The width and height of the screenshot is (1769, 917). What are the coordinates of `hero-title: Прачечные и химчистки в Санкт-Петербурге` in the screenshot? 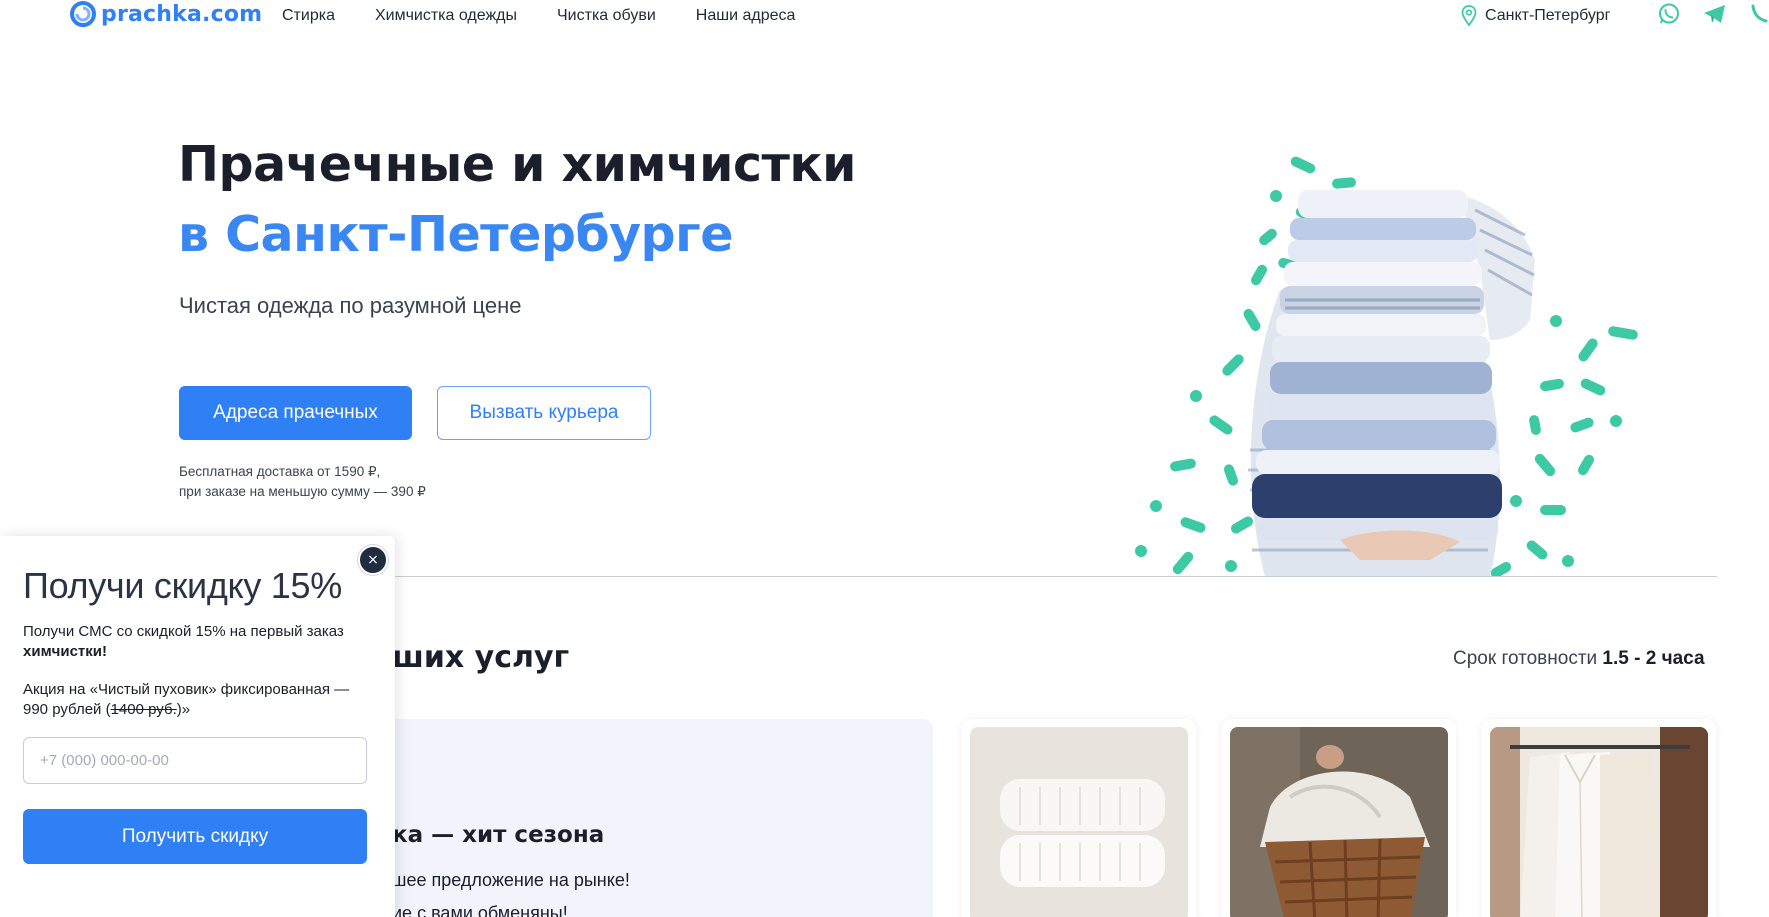 It's located at (517, 200).